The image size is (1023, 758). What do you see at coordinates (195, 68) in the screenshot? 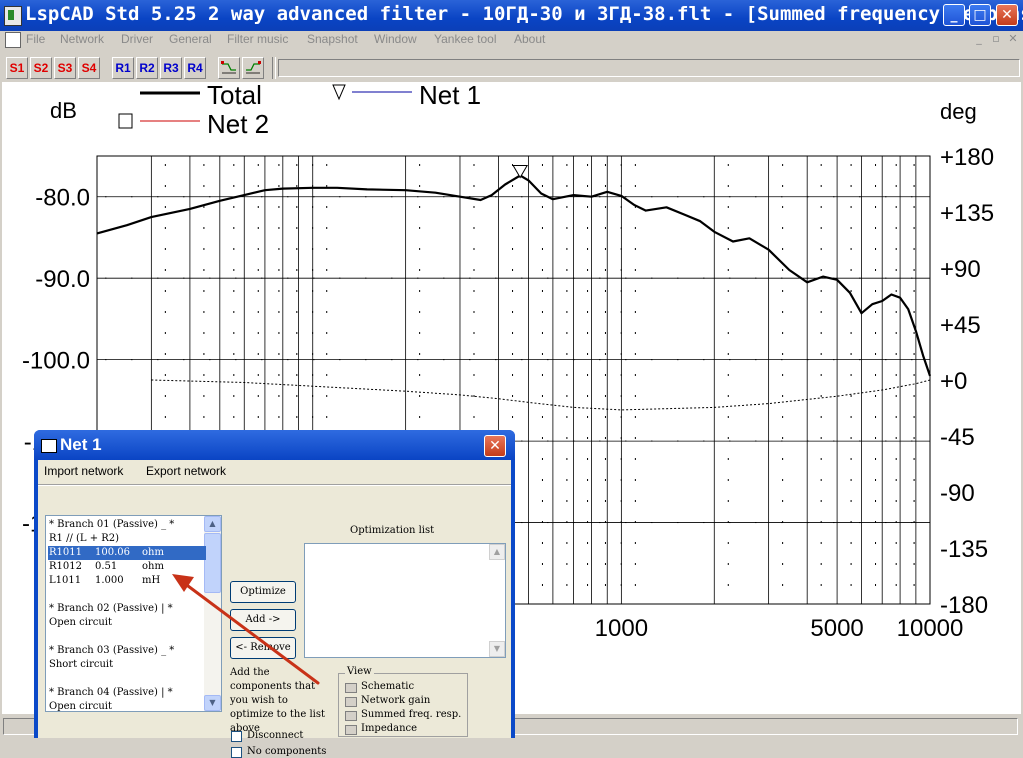
I see `r4-button: R4` at bounding box center [195, 68].